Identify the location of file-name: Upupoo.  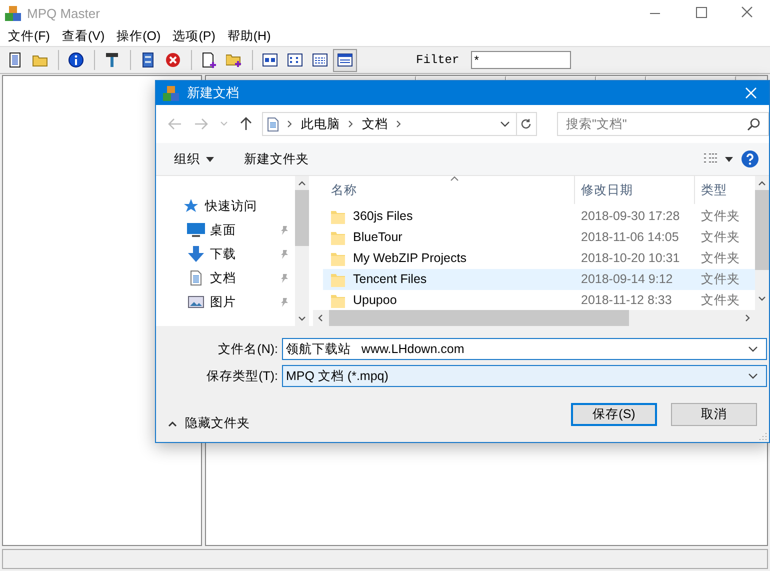
(375, 300).